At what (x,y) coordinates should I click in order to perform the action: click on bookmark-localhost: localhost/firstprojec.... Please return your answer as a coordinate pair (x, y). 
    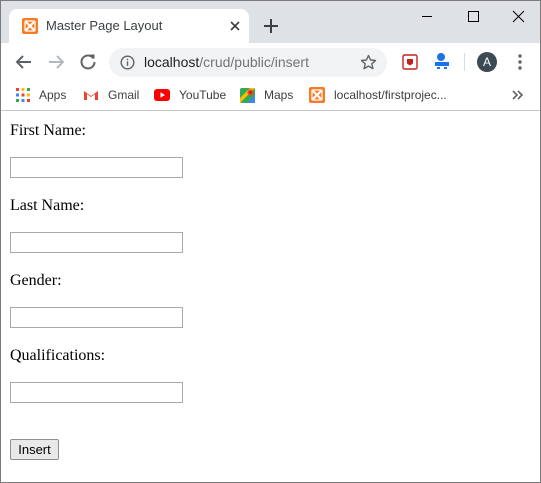
    Looking at the image, I should click on (378, 95).